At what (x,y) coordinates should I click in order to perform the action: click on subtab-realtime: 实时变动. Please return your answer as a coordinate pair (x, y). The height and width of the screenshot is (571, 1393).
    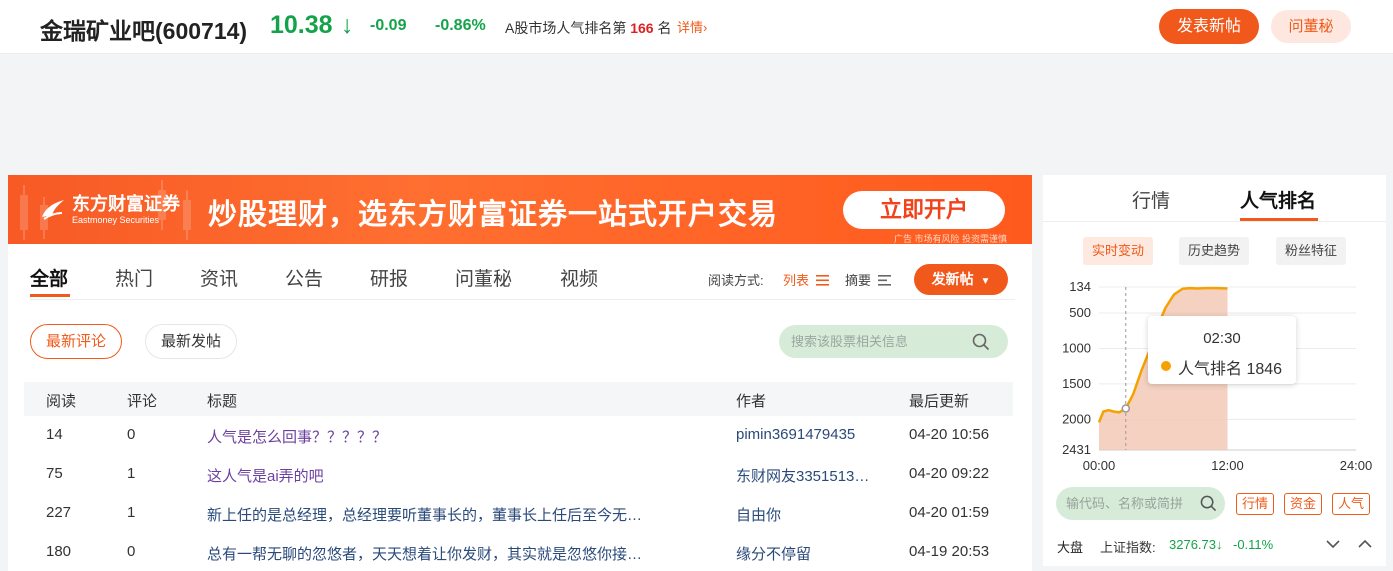
    Looking at the image, I should click on (1118, 251).